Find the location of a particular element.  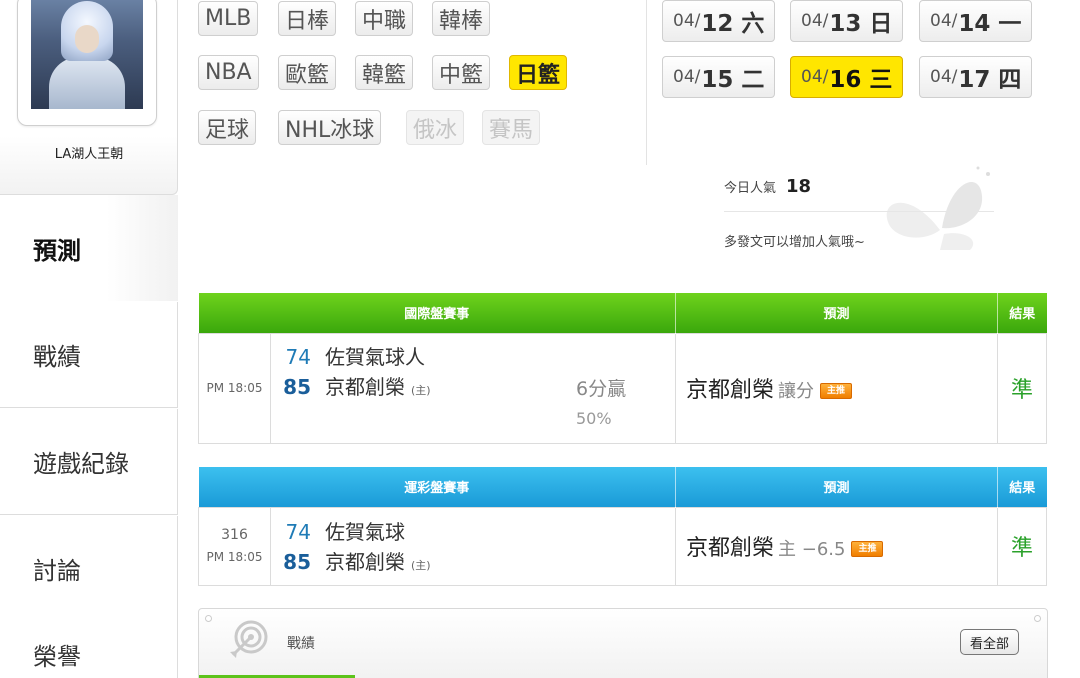

away-team-line: 74 佐賀氣球 is located at coordinates (473, 532).